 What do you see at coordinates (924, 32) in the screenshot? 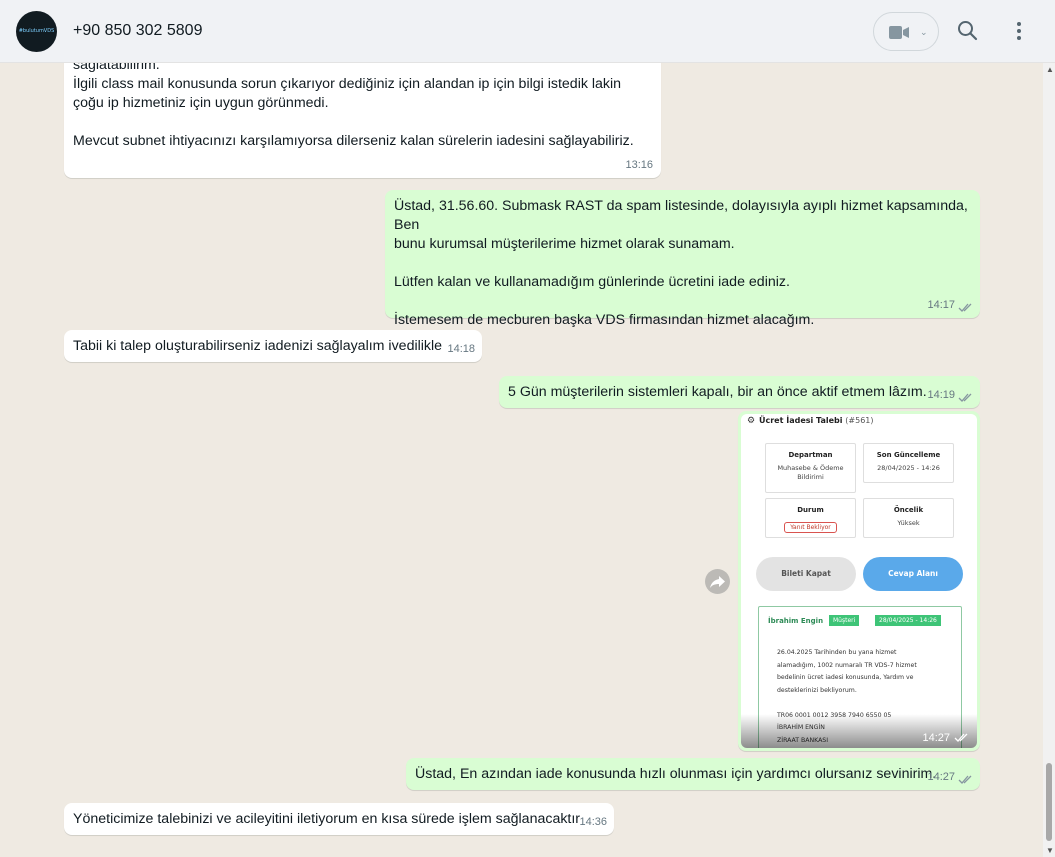
I see `chevron-down-icon: ⌄` at bounding box center [924, 32].